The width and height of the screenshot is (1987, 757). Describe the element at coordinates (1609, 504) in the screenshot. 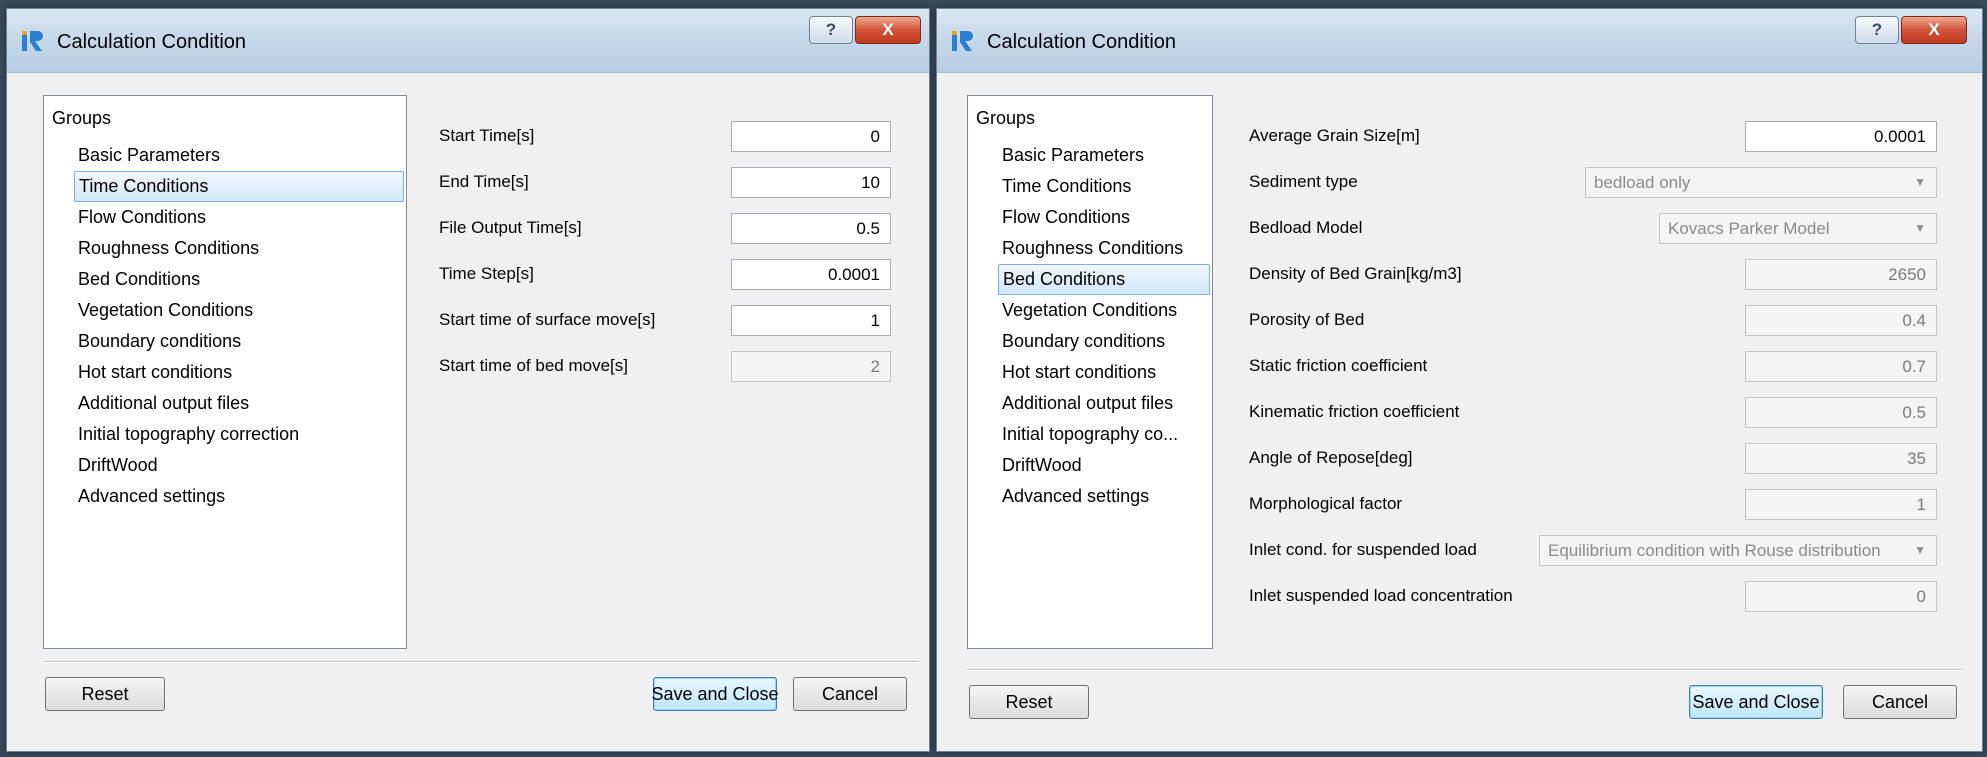

I see `form-row-morphological-factor: Morphological factor 1` at that location.